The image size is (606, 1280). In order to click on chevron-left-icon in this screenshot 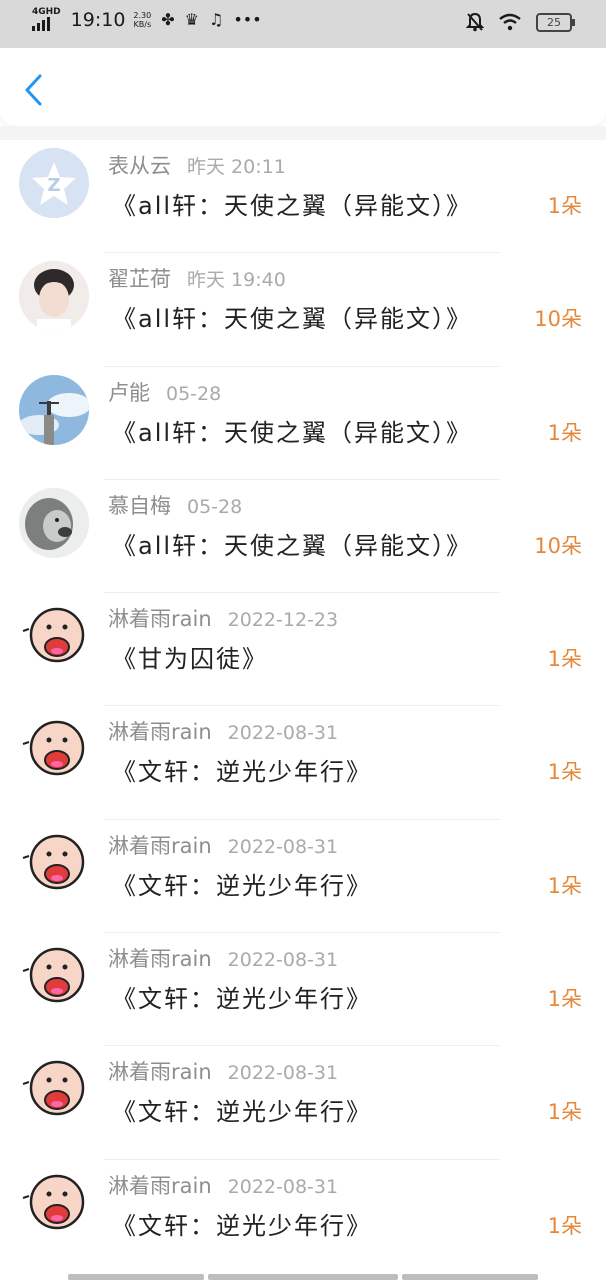, I will do `click(33, 90)`.